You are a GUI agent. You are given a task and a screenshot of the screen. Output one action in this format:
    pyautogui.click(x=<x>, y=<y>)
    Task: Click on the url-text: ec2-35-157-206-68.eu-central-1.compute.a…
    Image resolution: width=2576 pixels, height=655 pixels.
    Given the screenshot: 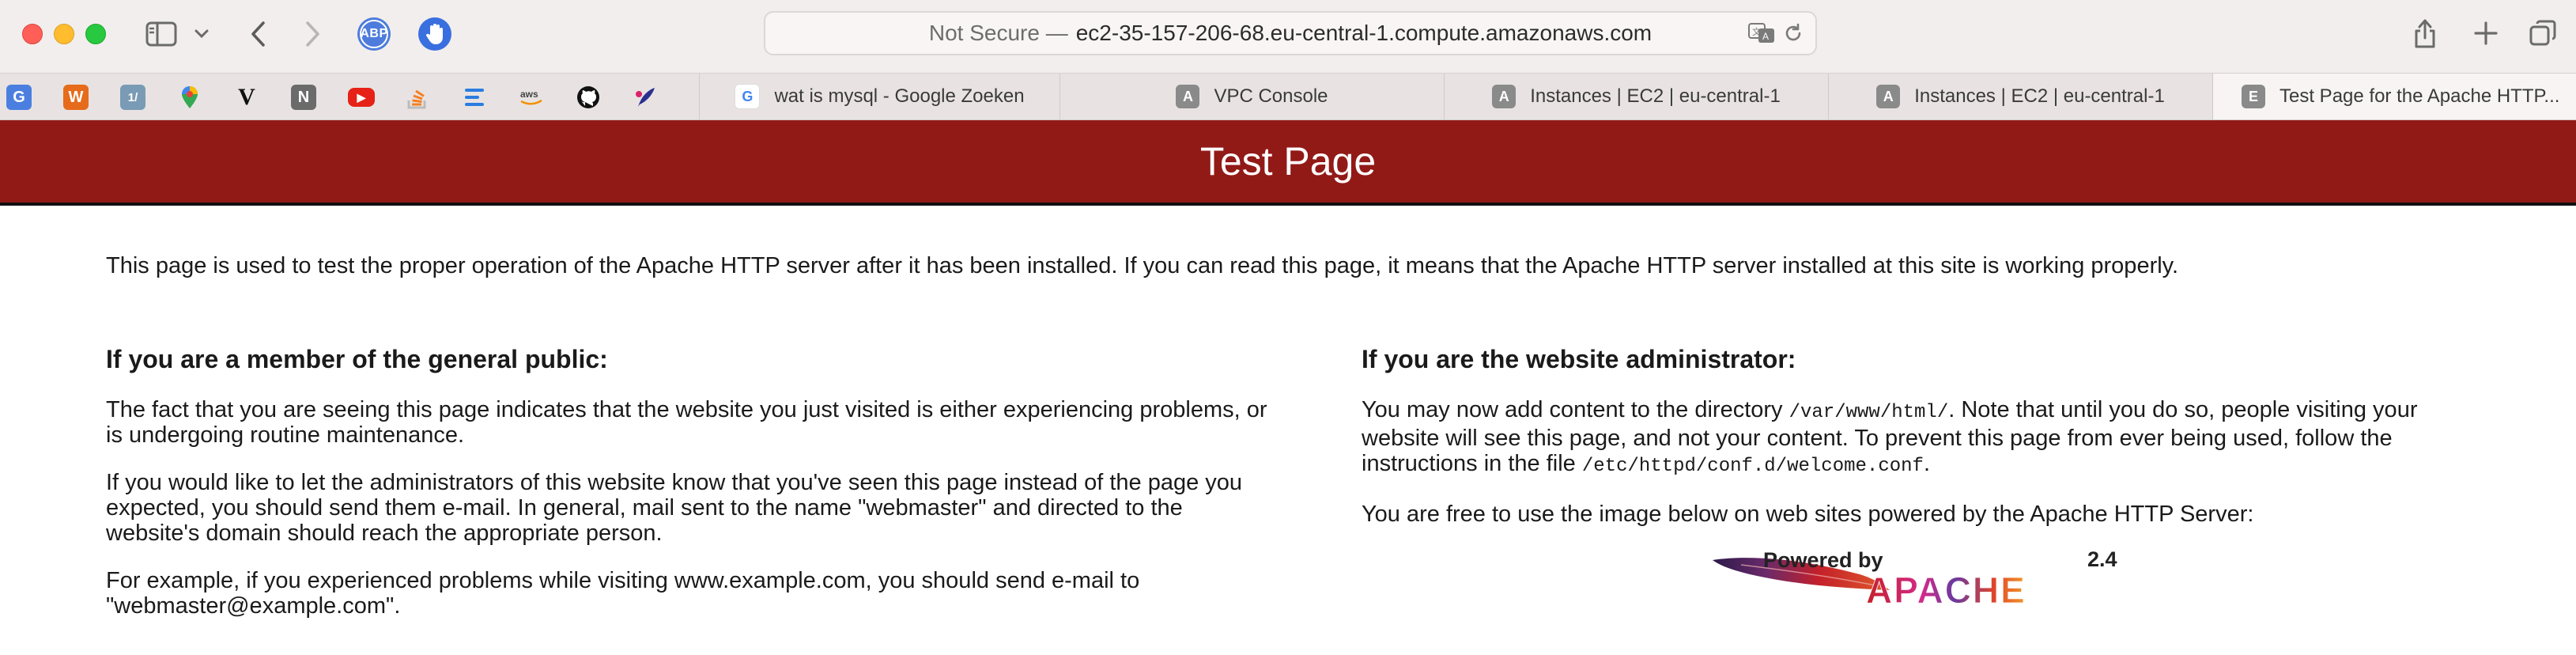 What is the action you would take?
    pyautogui.click(x=1363, y=33)
    